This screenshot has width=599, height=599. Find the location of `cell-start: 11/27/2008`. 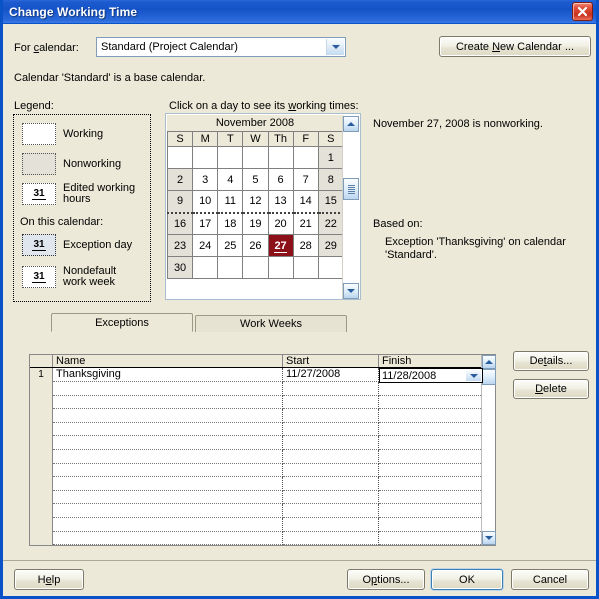

cell-start: 11/27/2008 is located at coordinates (331, 375).